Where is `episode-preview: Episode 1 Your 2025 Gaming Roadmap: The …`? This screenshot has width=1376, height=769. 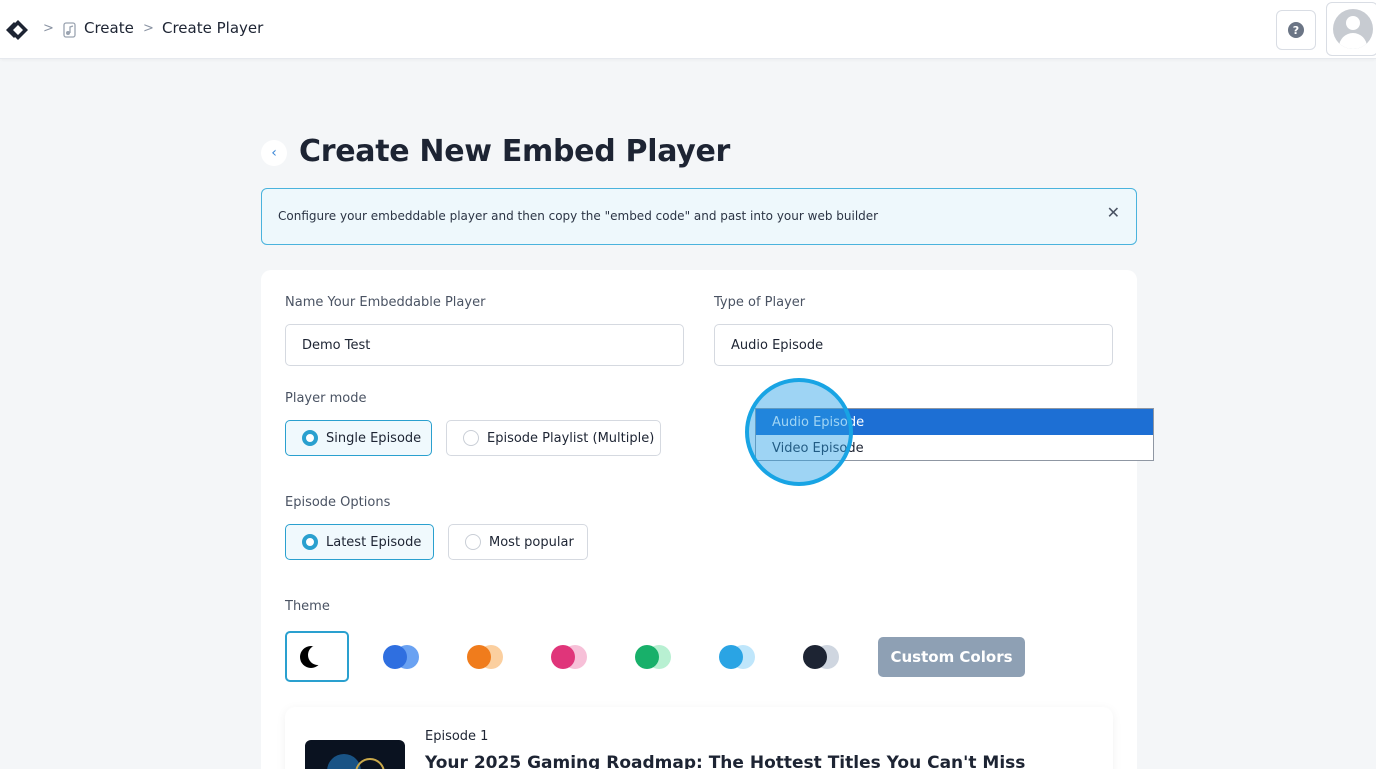
episode-preview: Episode 1 Your 2025 Gaming Roadmap: The … is located at coordinates (699, 738).